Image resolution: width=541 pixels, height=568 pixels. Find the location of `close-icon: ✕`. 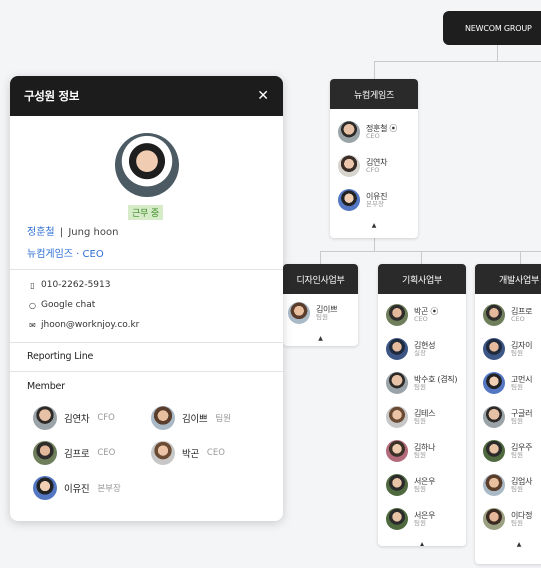

close-icon: ✕ is located at coordinates (263, 96).